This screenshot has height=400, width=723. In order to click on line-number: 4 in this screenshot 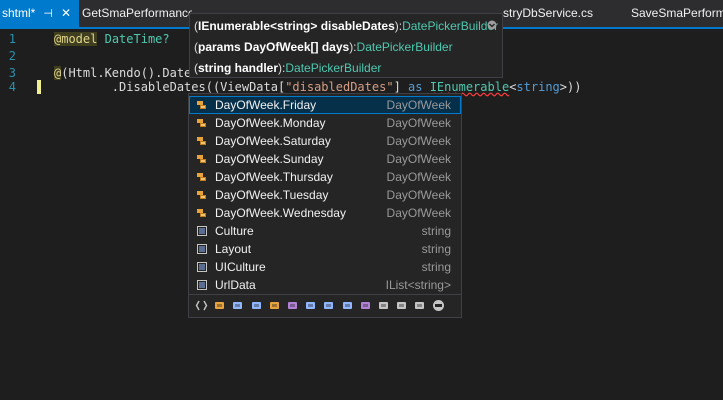, I will do `click(12, 87)`.